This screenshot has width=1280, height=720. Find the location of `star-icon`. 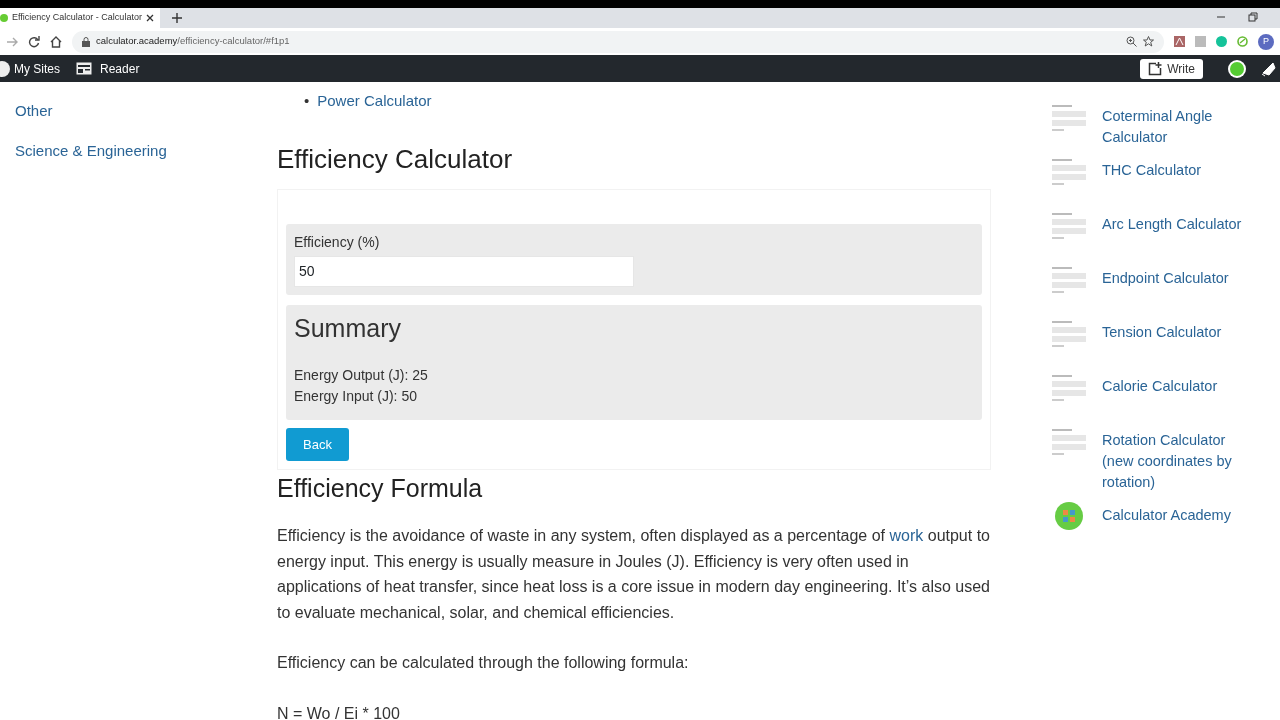

star-icon is located at coordinates (1148, 41).